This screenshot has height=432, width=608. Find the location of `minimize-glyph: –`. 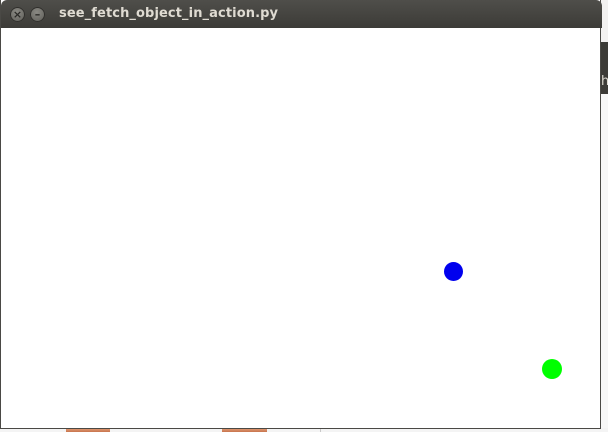

minimize-glyph: – is located at coordinates (37, 14).